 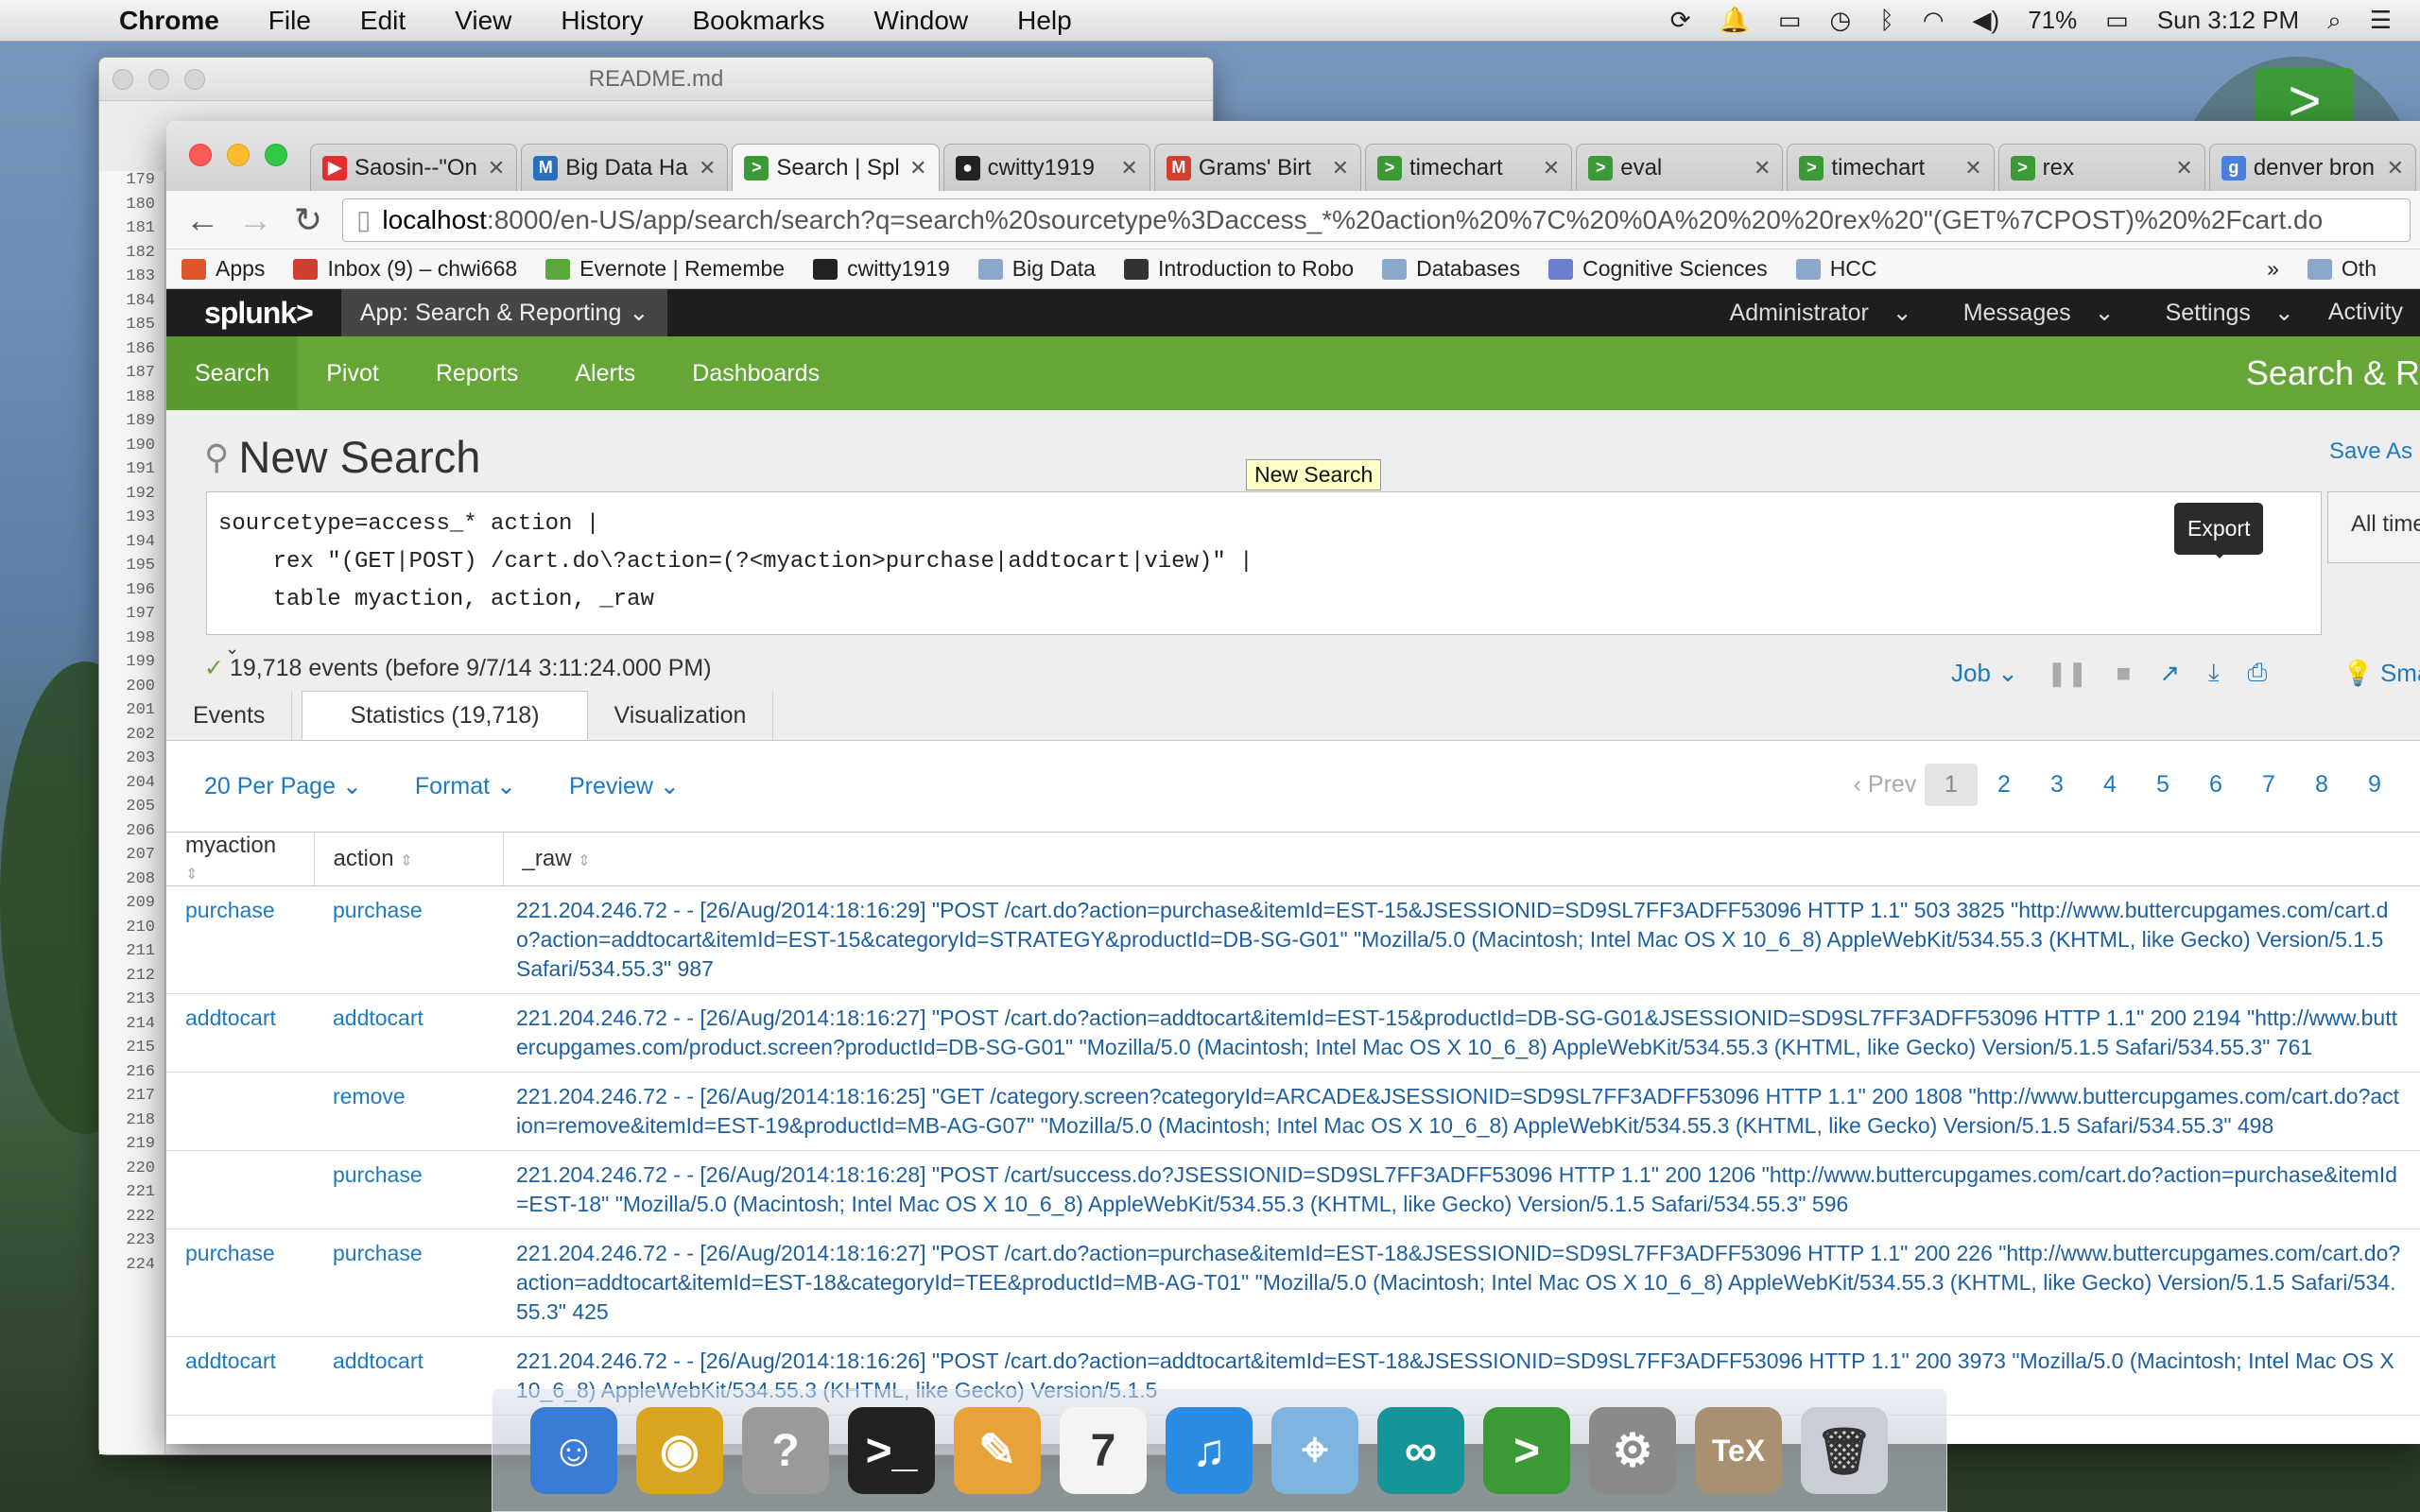 What do you see at coordinates (1420, 1450) in the screenshot?
I see `arduino-icon: ∞` at bounding box center [1420, 1450].